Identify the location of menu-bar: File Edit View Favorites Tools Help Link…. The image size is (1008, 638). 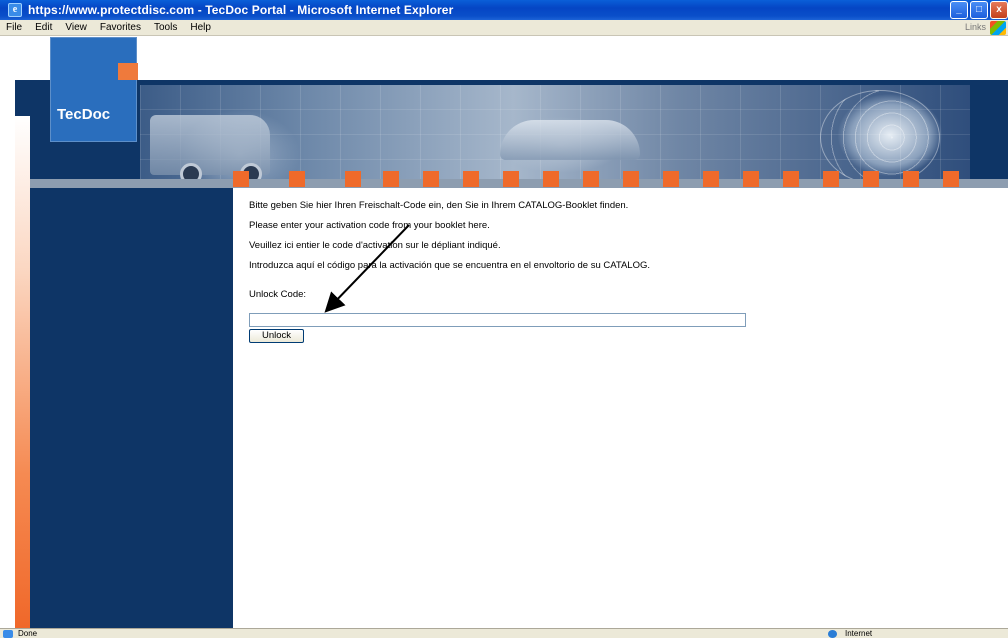
(504, 28).